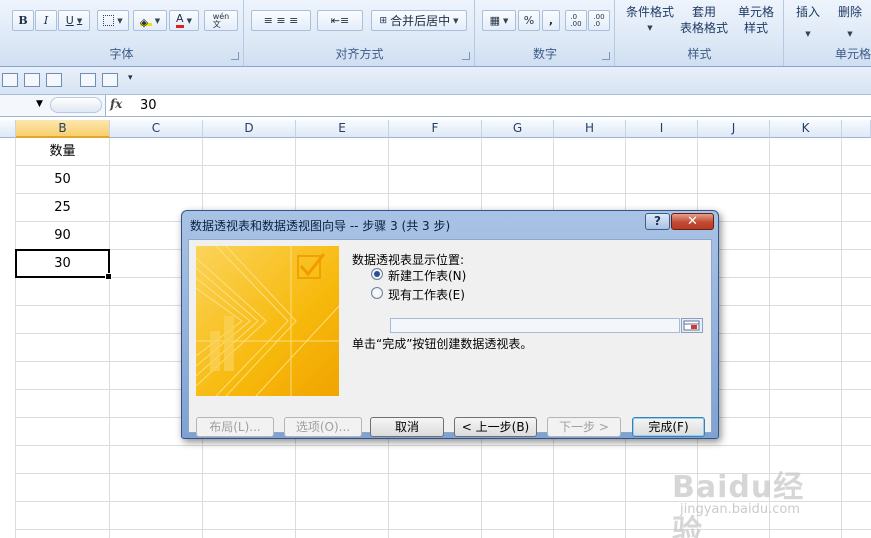 This screenshot has width=871, height=538. What do you see at coordinates (850, 23) in the screenshot?
I see `delete-button: 删除 ▼` at bounding box center [850, 23].